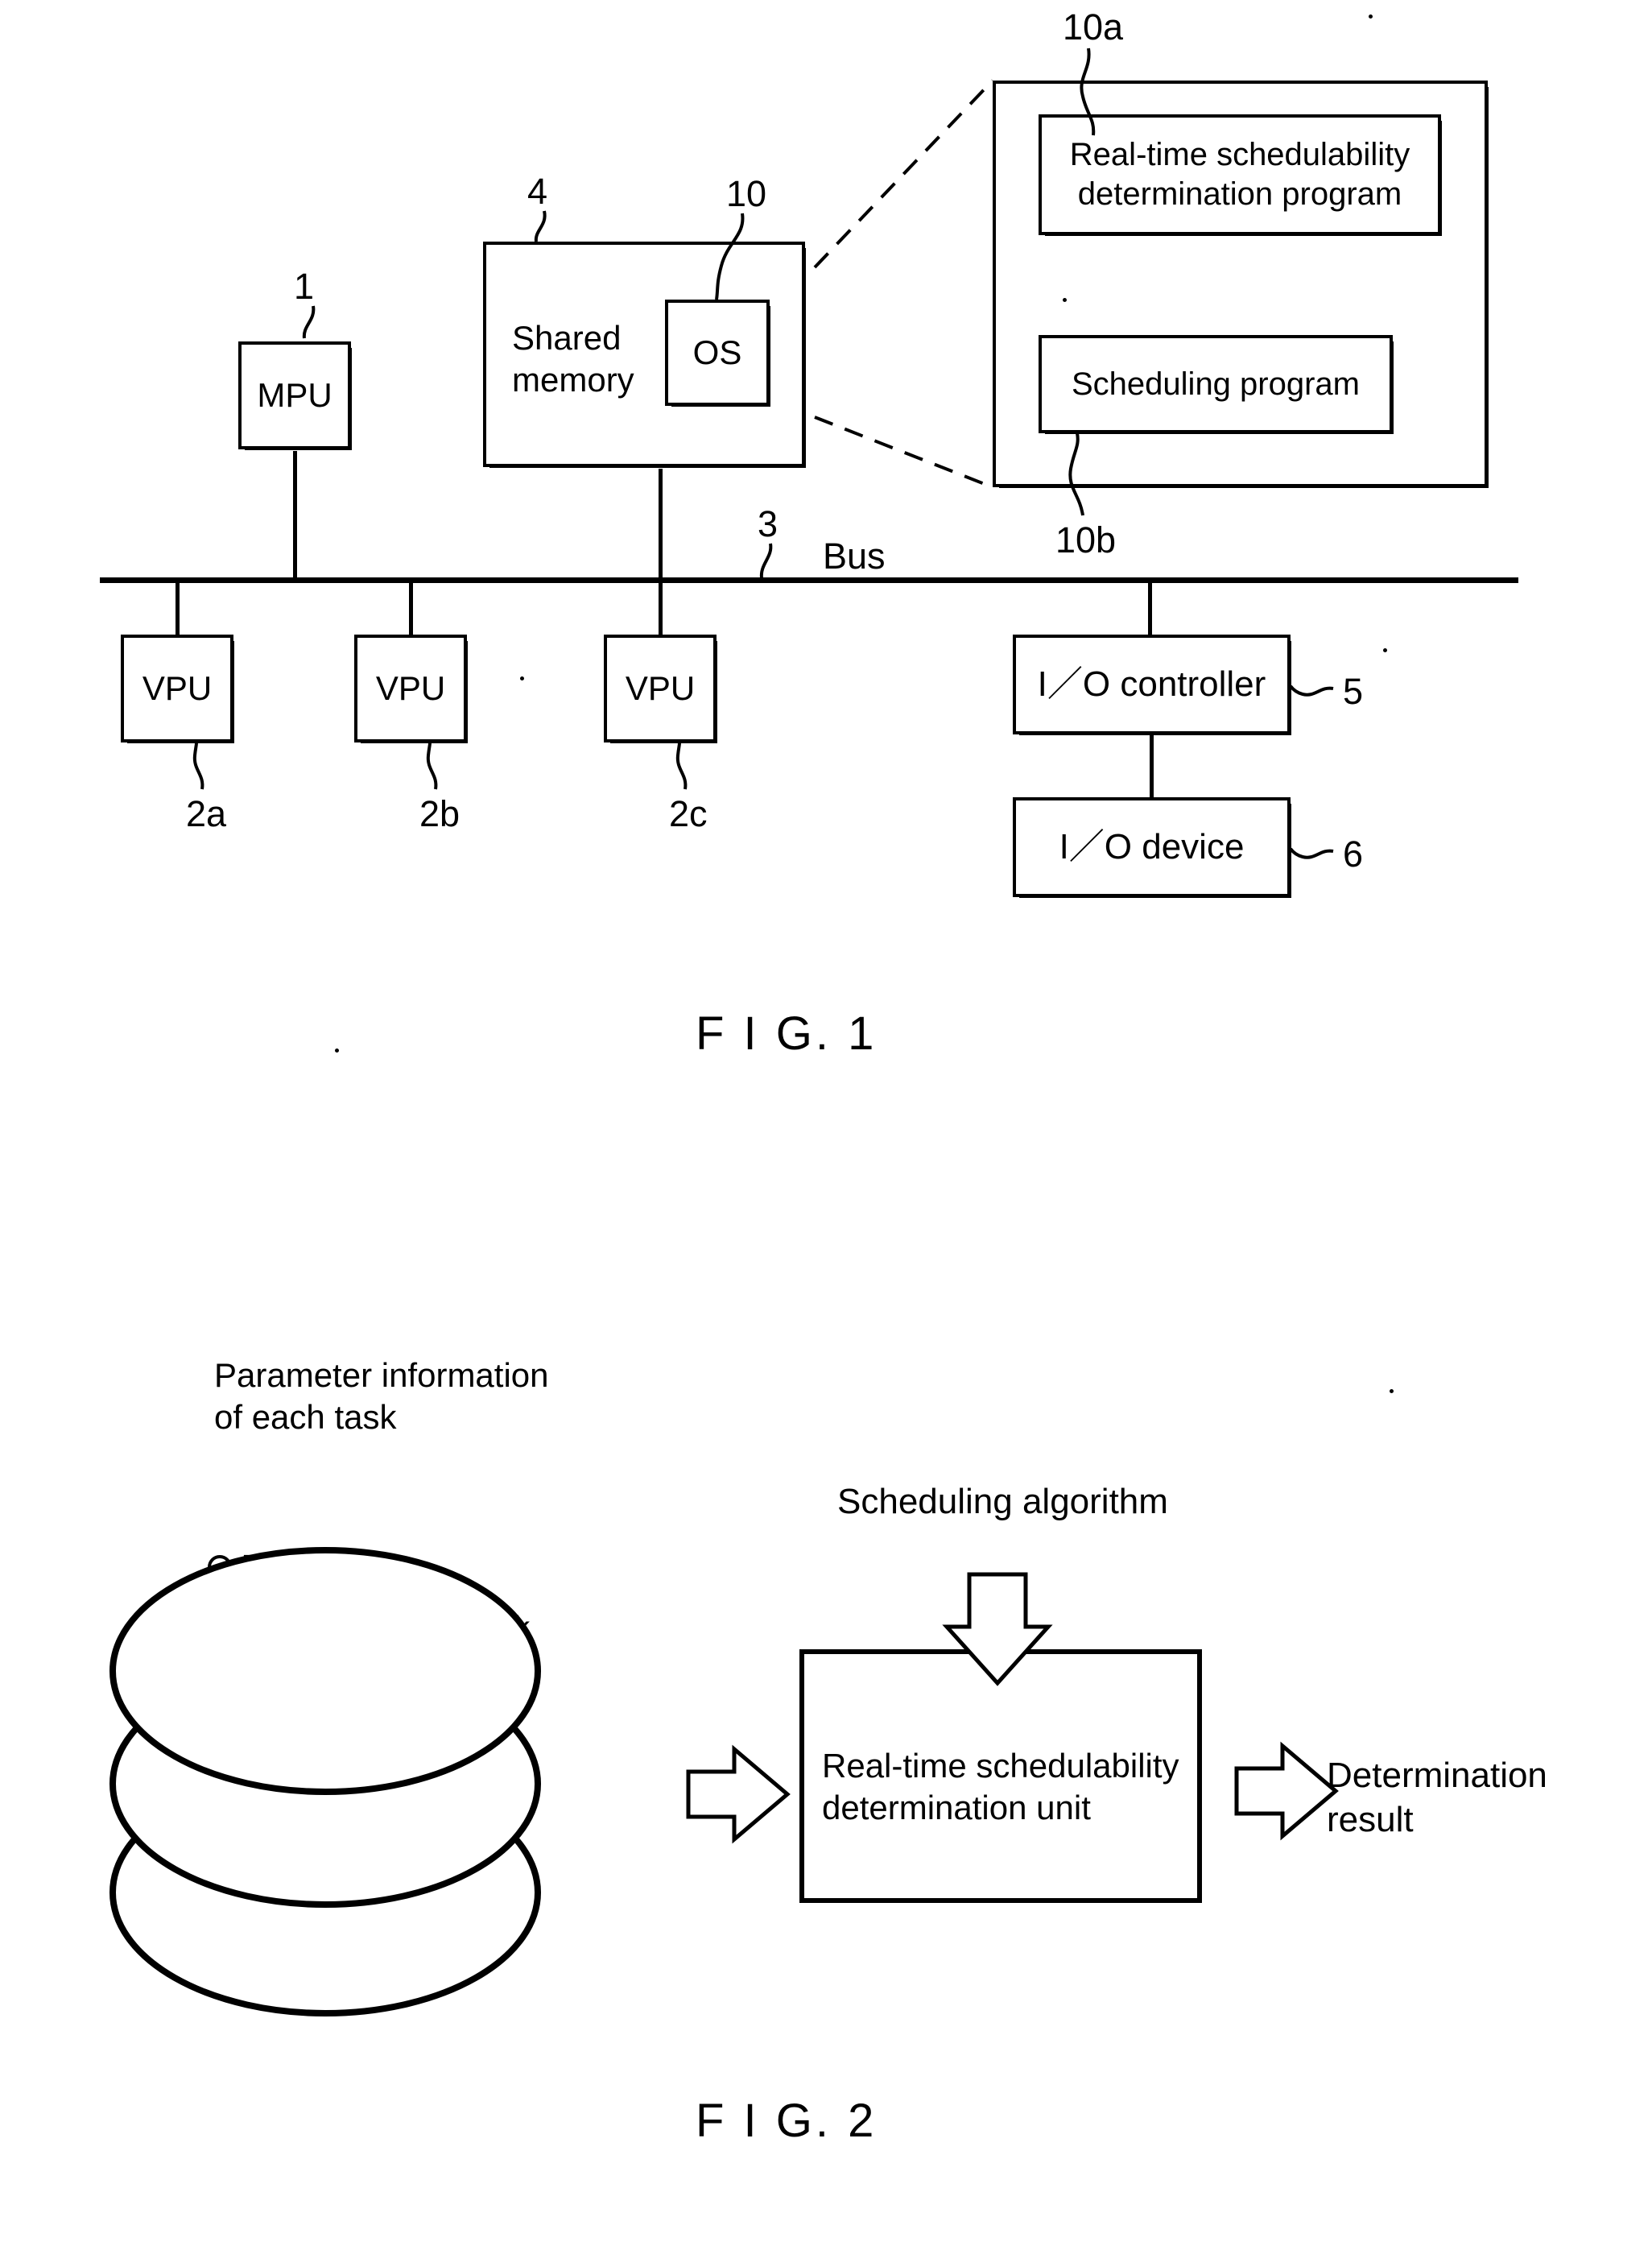 Image resolution: width=1652 pixels, height=2246 pixels. What do you see at coordinates (661, 608) in the screenshot?
I see `vpu-c-bus-connector` at bounding box center [661, 608].